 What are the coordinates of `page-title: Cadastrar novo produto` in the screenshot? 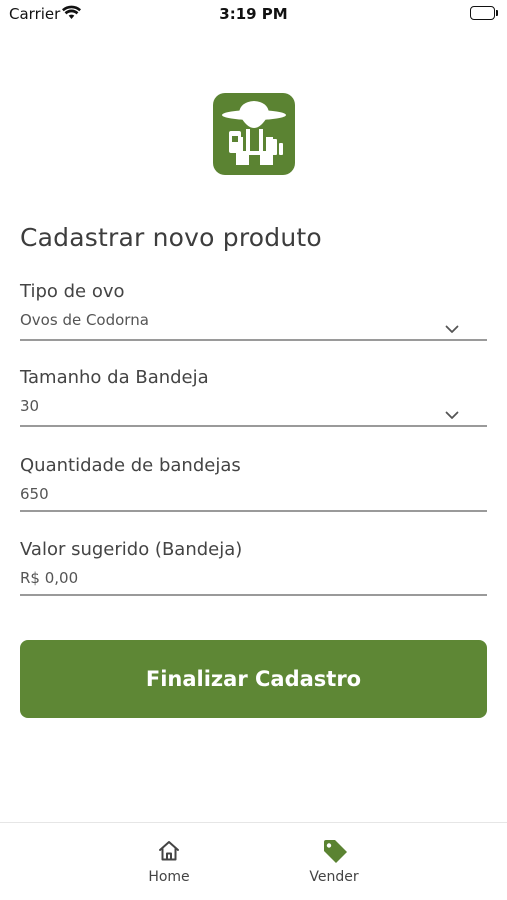 It's located at (171, 237).